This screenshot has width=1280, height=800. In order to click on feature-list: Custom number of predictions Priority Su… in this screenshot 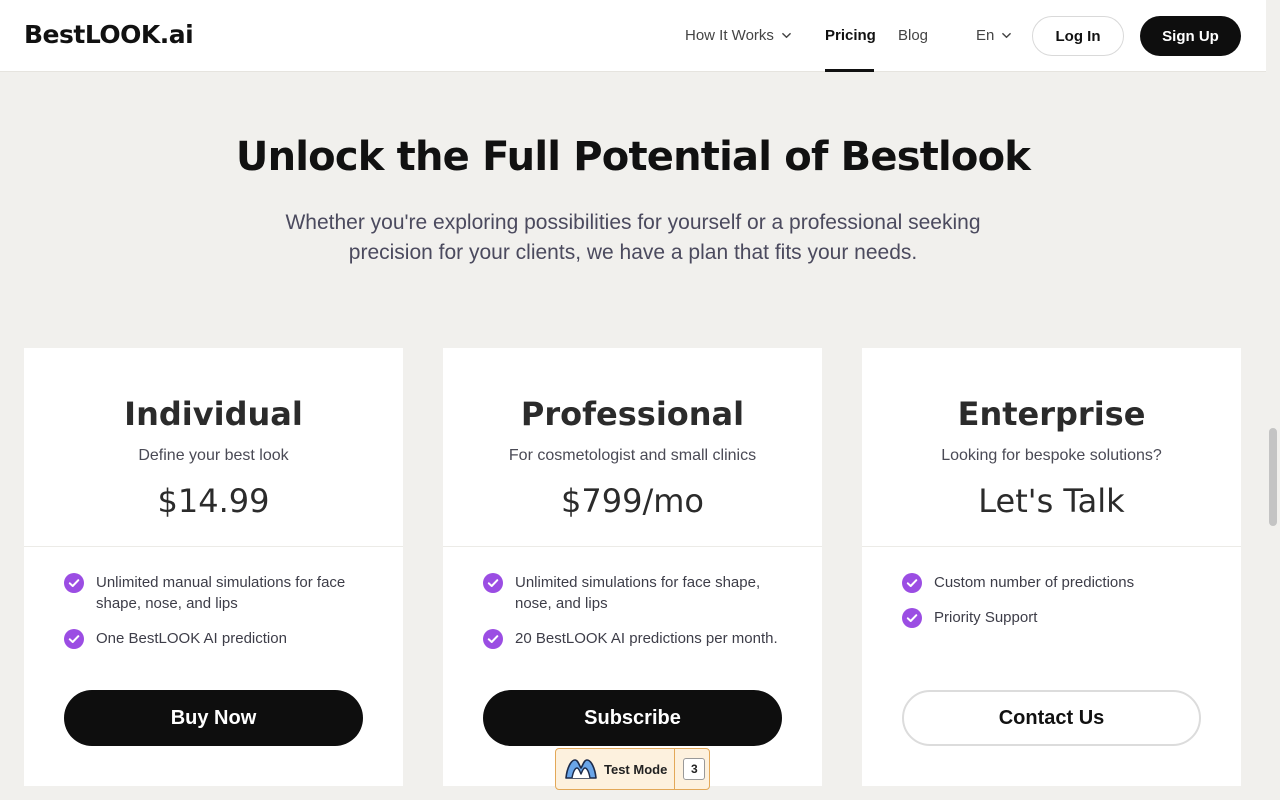, I will do `click(1052, 607)`.